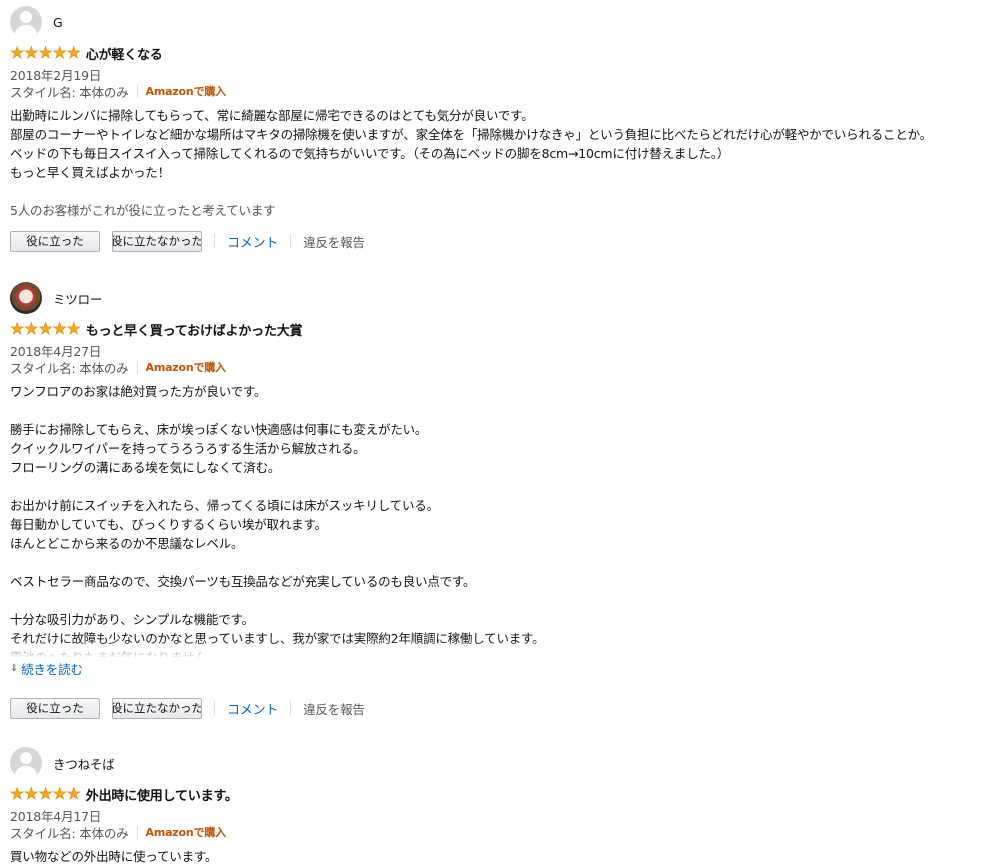 The height and width of the screenshot is (866, 988). Describe the element at coordinates (143, 210) in the screenshot. I see `helpful-count: 5人のお客様がこれが役に立ったと考えています` at that location.